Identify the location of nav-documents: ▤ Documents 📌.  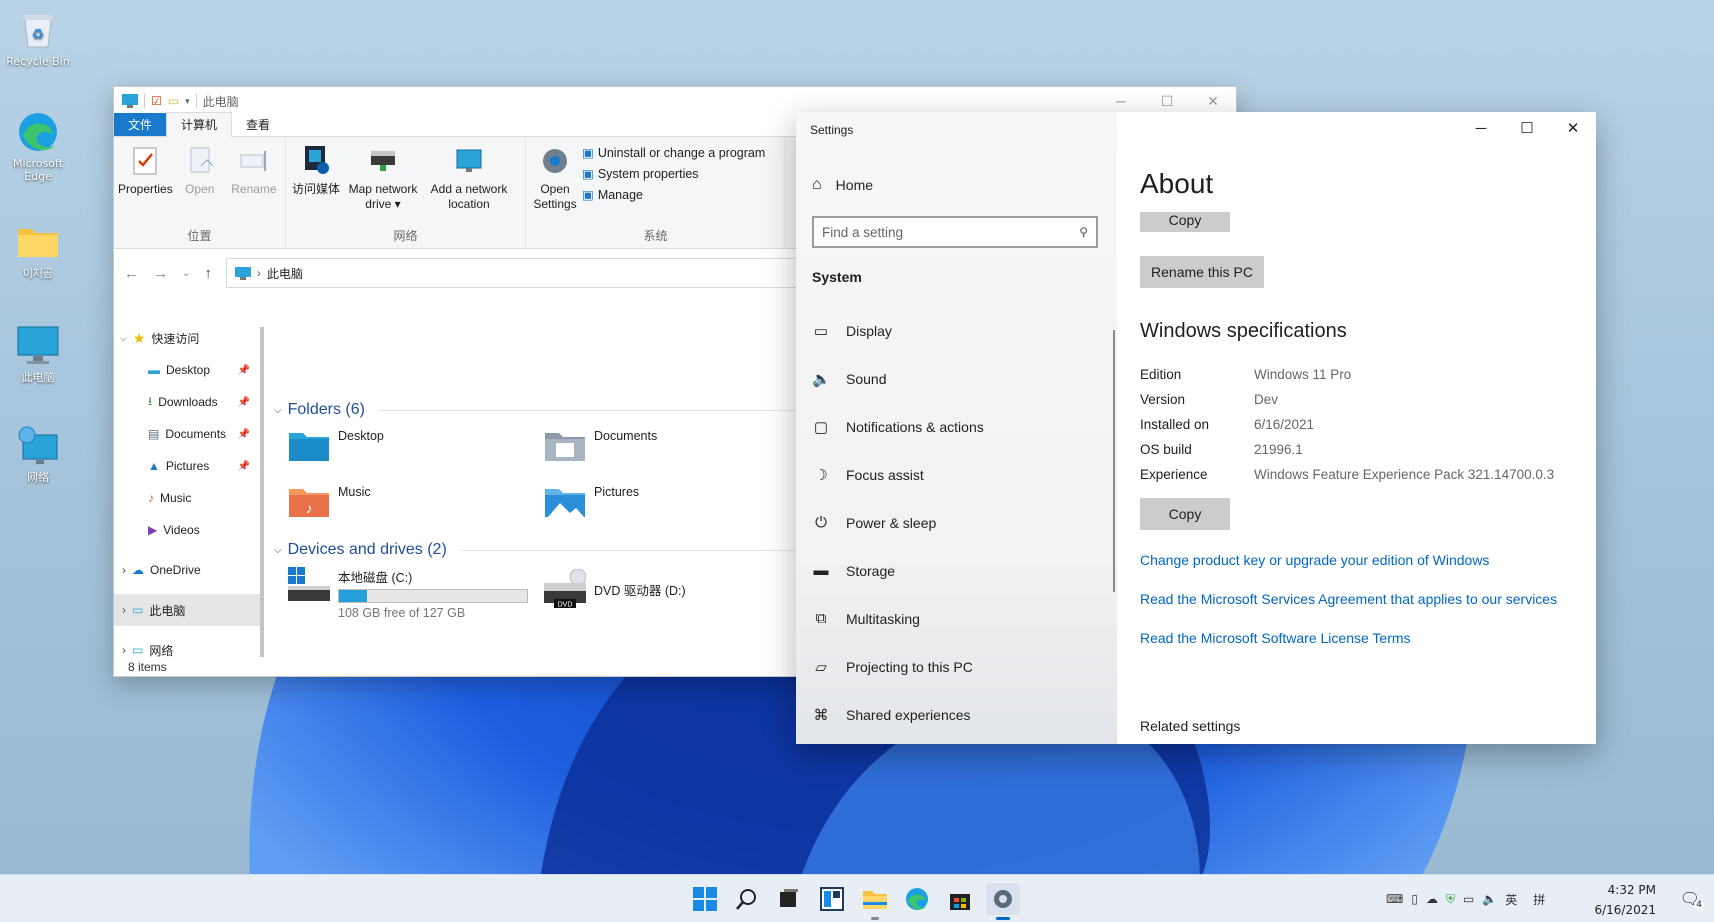
(188, 434).